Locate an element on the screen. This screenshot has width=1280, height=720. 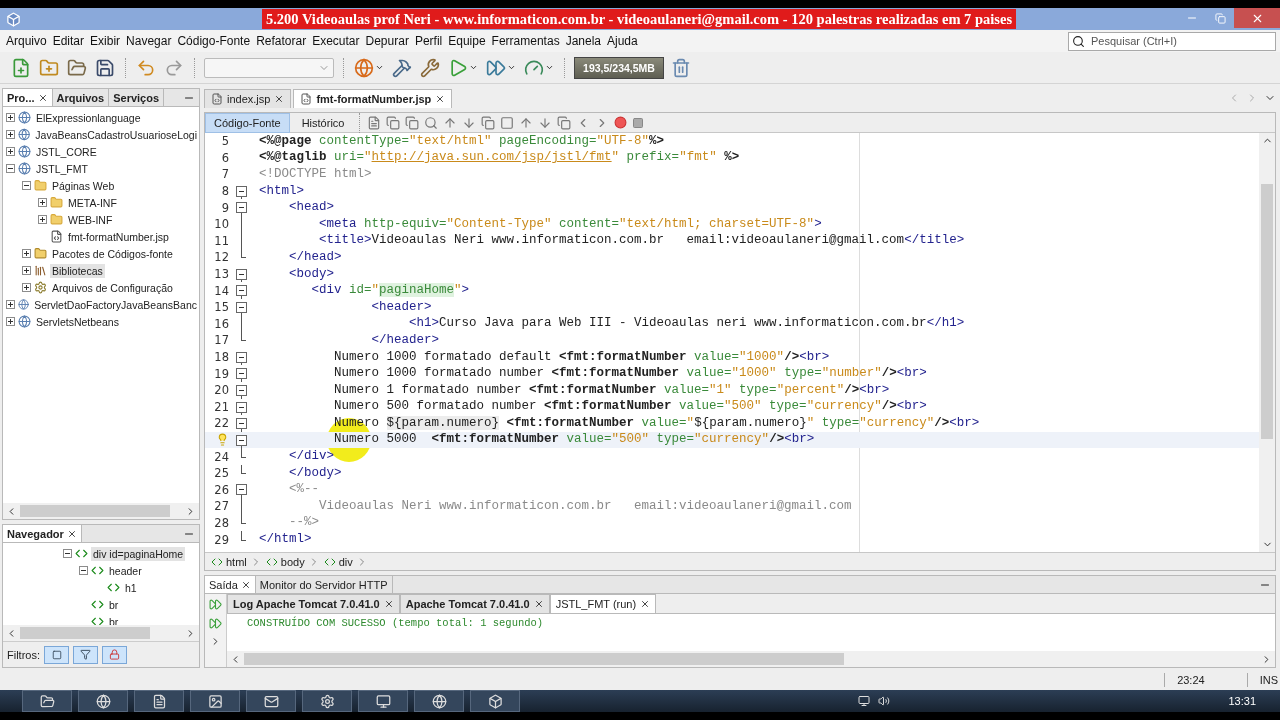
menu-item: Perfil is located at coordinates (428, 41).